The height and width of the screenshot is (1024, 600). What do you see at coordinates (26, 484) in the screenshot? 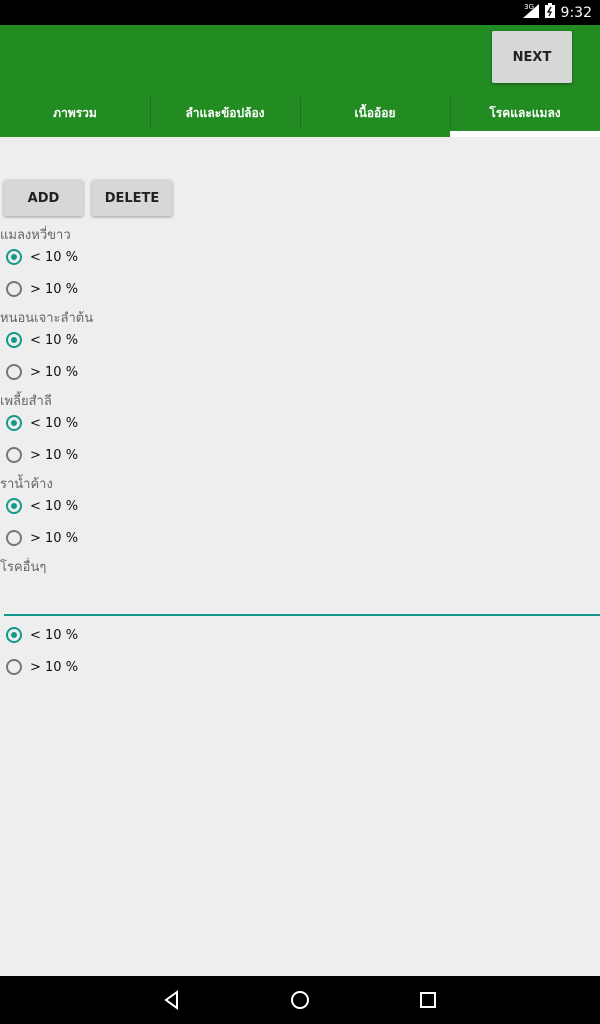
I see `group-title-downy-mildew: ราน้ำค้าง` at bounding box center [26, 484].